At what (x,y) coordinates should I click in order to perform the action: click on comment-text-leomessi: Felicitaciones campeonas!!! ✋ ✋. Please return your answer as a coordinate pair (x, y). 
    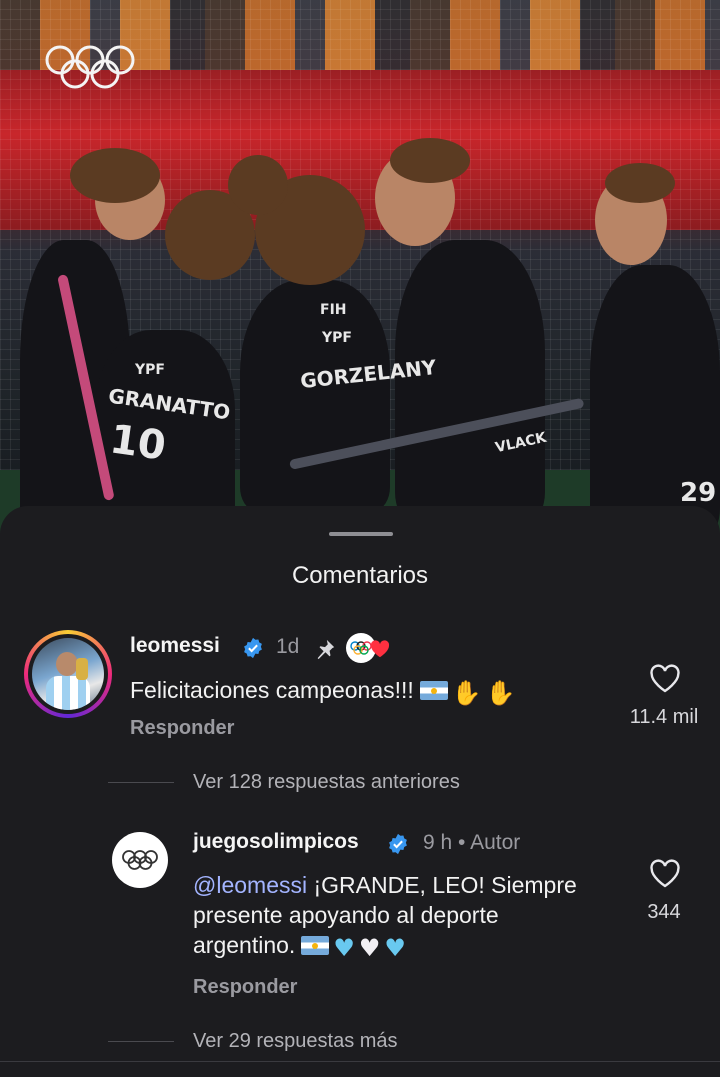
    Looking at the image, I should click on (323, 691).